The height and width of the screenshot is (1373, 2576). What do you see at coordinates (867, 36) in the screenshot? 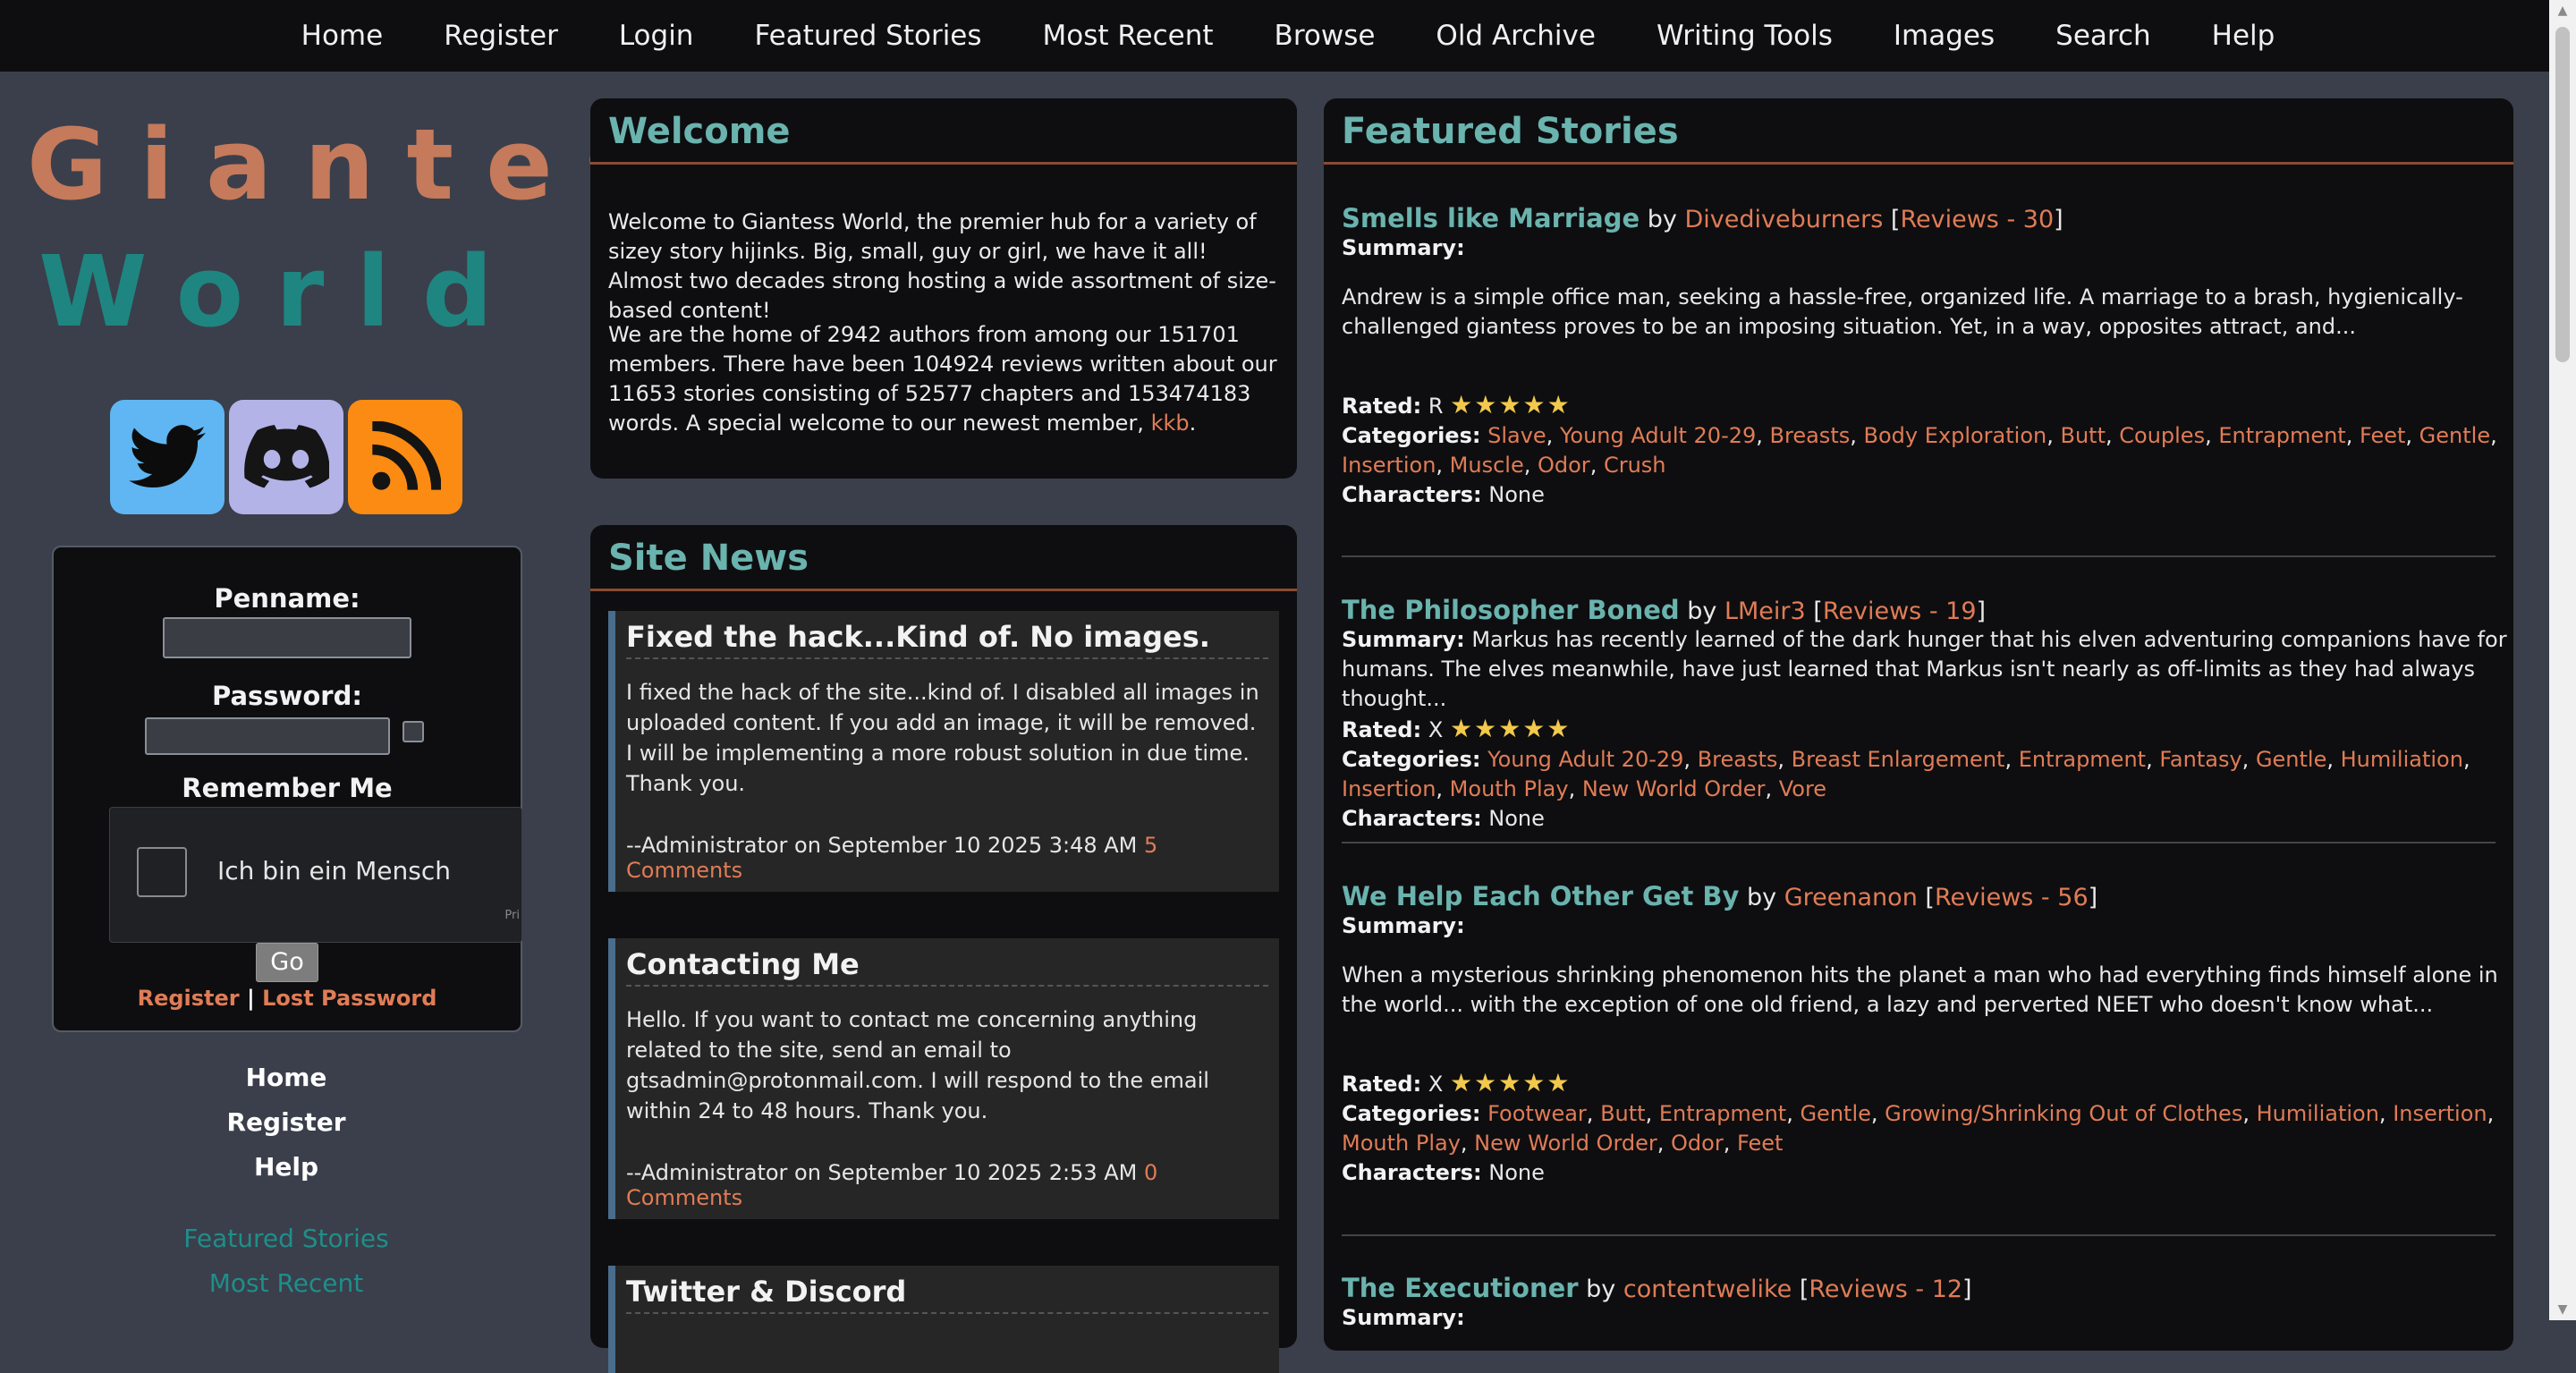
I see `nav-featured-stories: Featured Stories` at bounding box center [867, 36].